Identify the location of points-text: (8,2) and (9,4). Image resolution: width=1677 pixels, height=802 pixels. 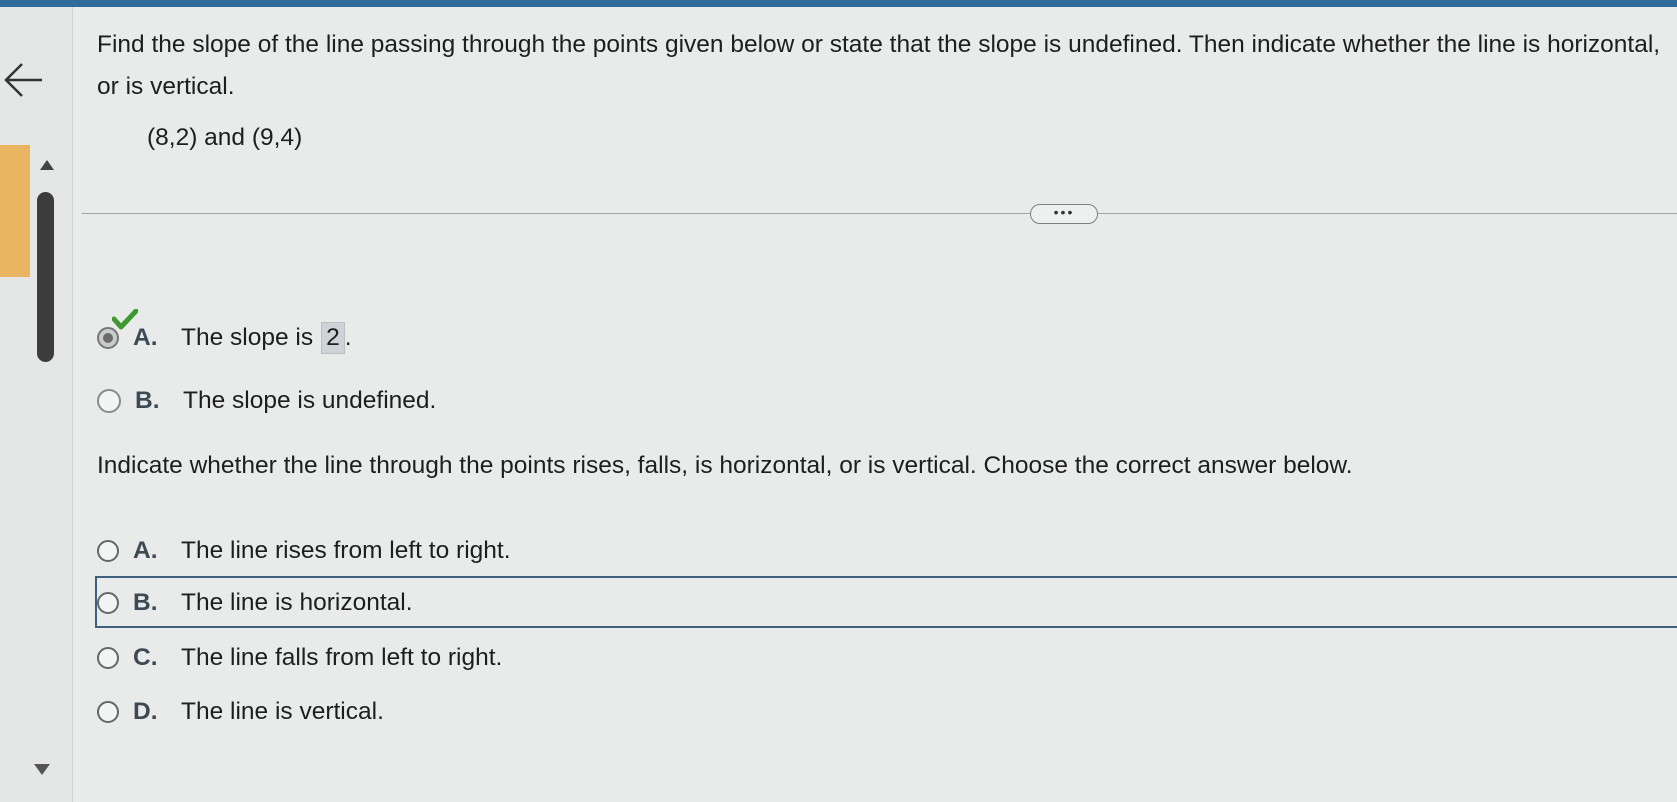
(225, 137).